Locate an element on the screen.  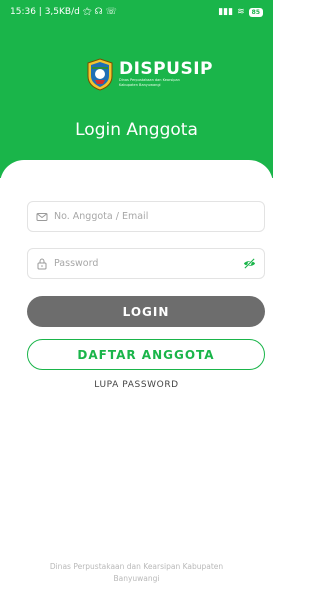
password-input is located at coordinates (146, 263).